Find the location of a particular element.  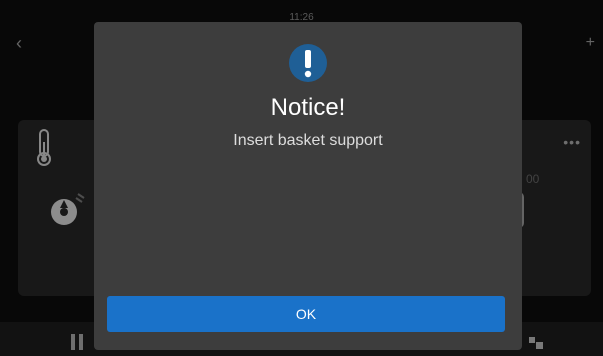

dialog-title: Notice! is located at coordinates (308, 107).